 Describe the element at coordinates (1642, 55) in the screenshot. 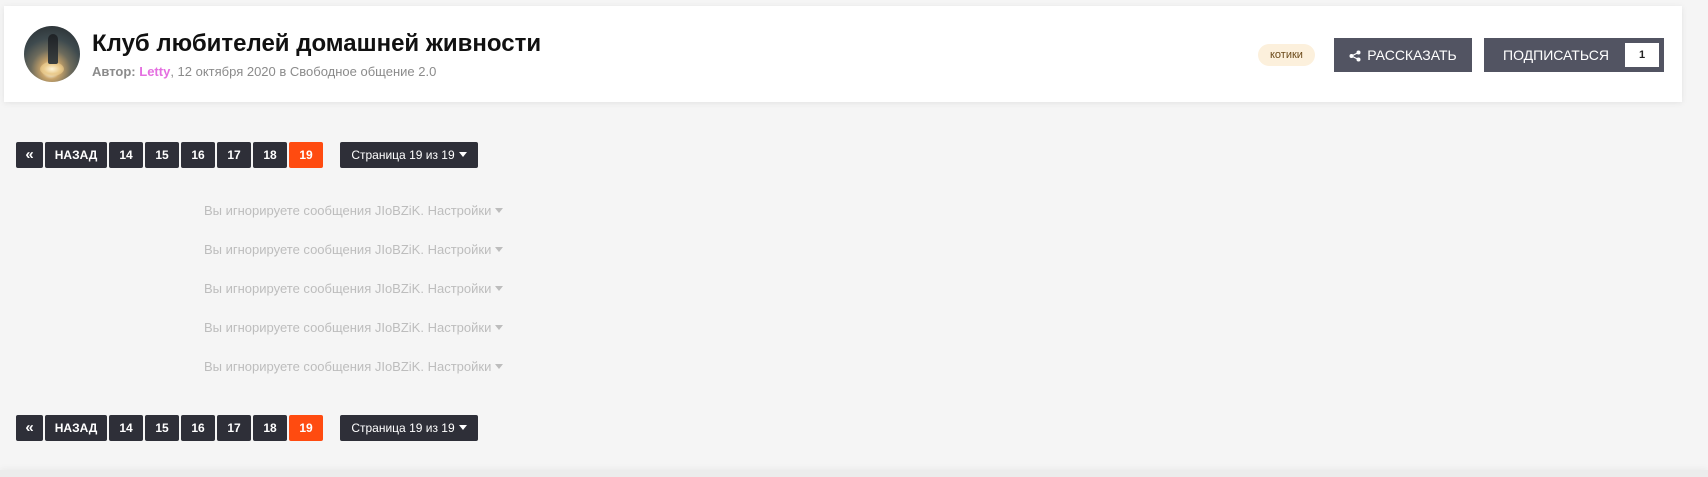

I see `subscriber-count: 1` at that location.